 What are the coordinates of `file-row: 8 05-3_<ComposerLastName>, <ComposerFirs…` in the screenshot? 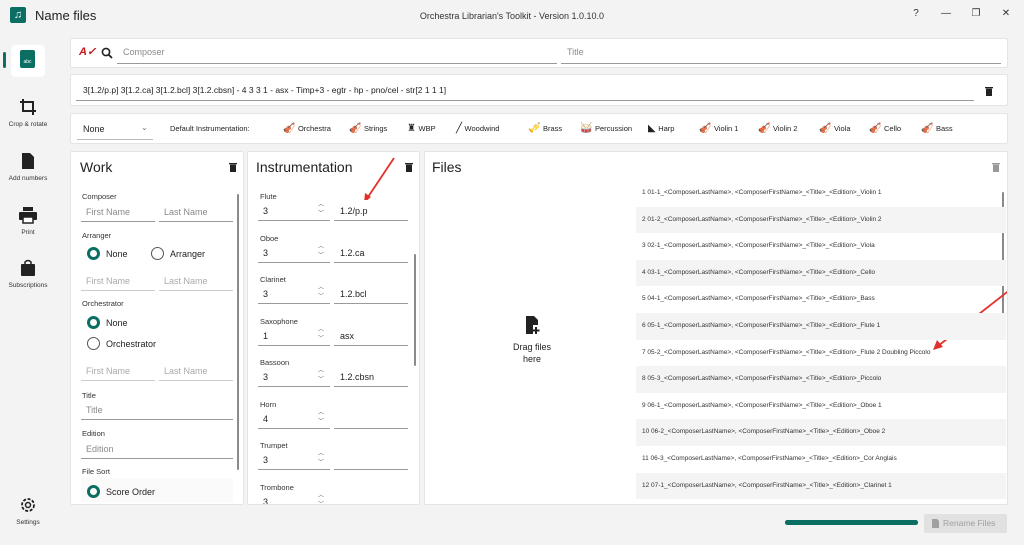 It's located at (821, 379).